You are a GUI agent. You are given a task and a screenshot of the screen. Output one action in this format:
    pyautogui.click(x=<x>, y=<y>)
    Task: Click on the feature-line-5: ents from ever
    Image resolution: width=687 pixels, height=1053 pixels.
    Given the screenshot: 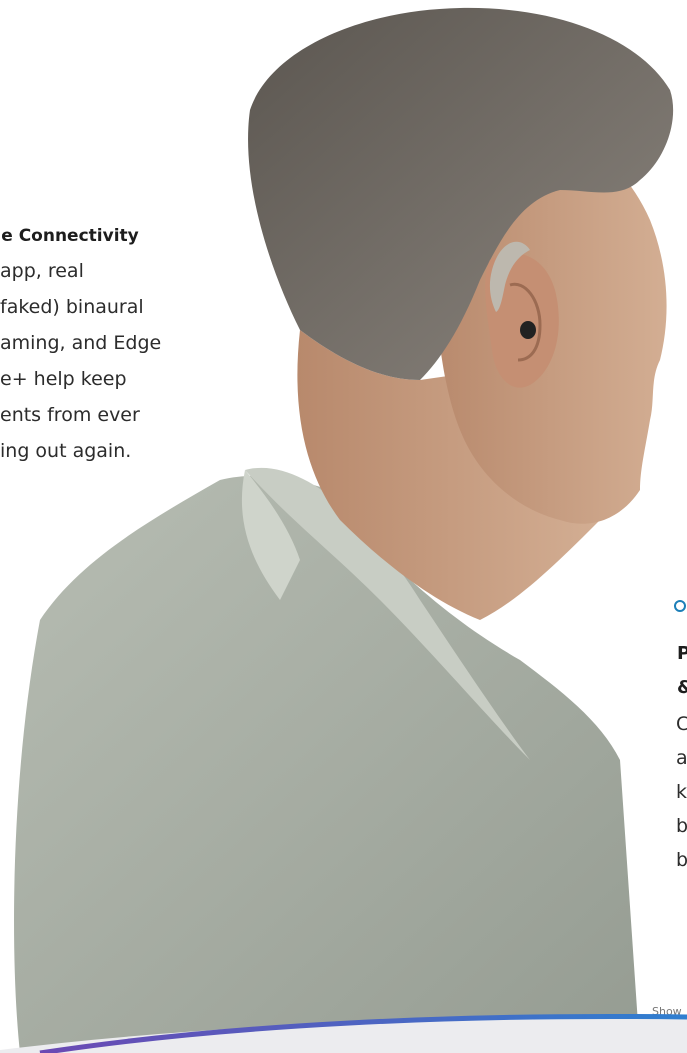 What is the action you would take?
    pyautogui.click(x=70, y=415)
    